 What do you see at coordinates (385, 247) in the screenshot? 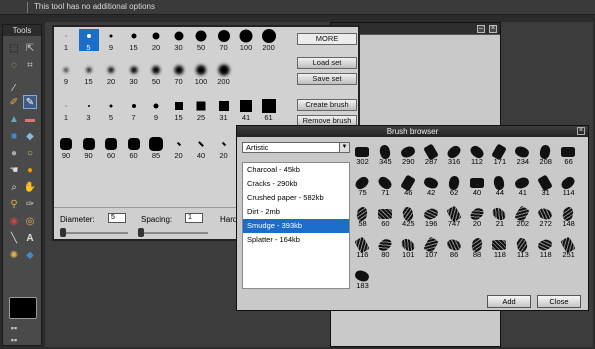
I see `brush-thumbnail: 80` at bounding box center [385, 247].